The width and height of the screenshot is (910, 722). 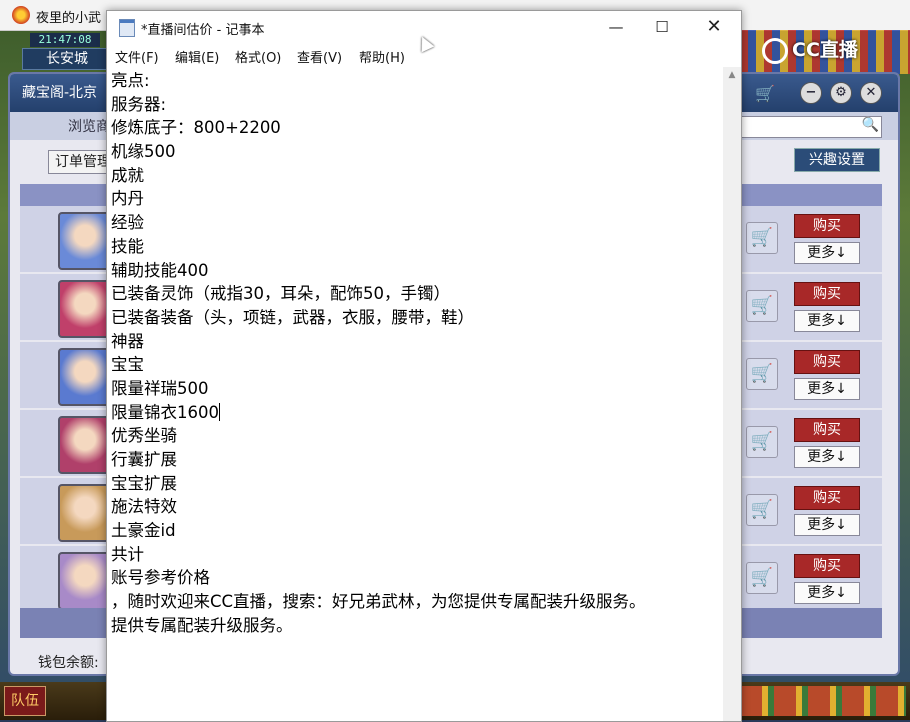 I want to click on text-line-content: 土豪金id, so click(x=143, y=530).